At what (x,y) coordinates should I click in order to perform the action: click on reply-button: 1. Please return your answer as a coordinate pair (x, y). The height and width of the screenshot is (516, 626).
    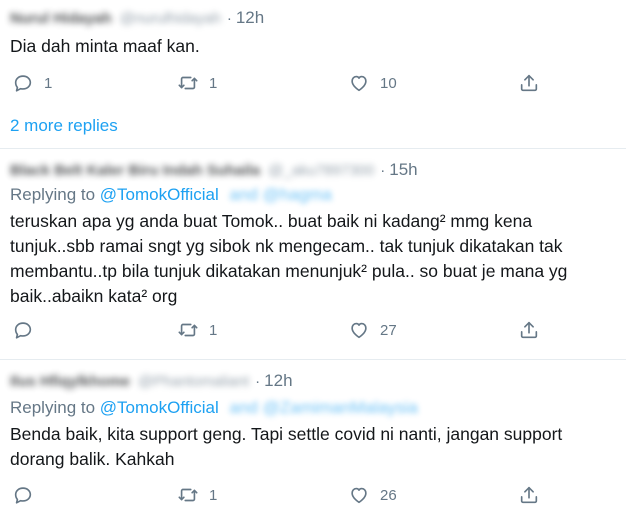
    Looking at the image, I should click on (32, 83).